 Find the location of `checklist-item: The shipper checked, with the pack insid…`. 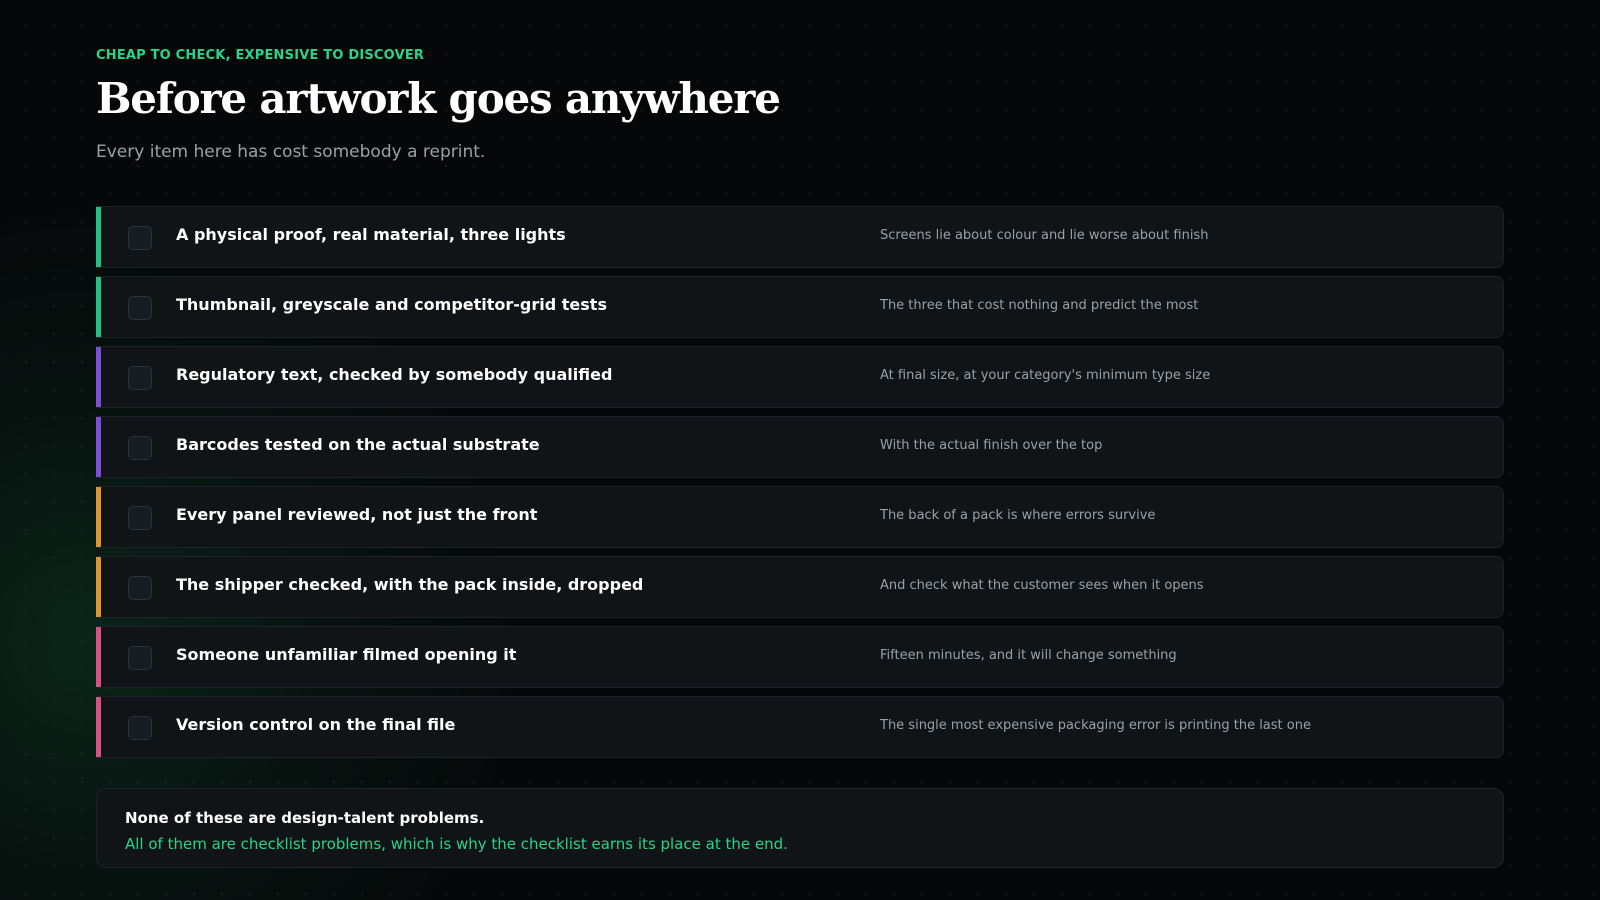

checklist-item: The shipper checked, with the pack insid… is located at coordinates (800, 587).